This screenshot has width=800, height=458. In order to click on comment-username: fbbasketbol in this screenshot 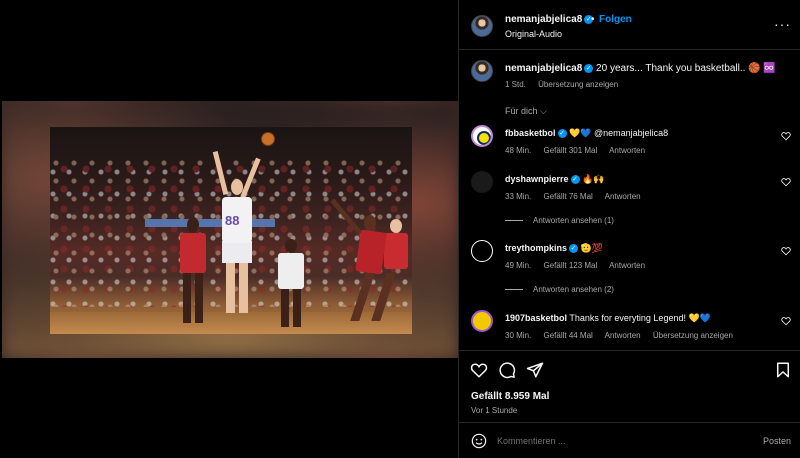, I will do `click(530, 133)`.